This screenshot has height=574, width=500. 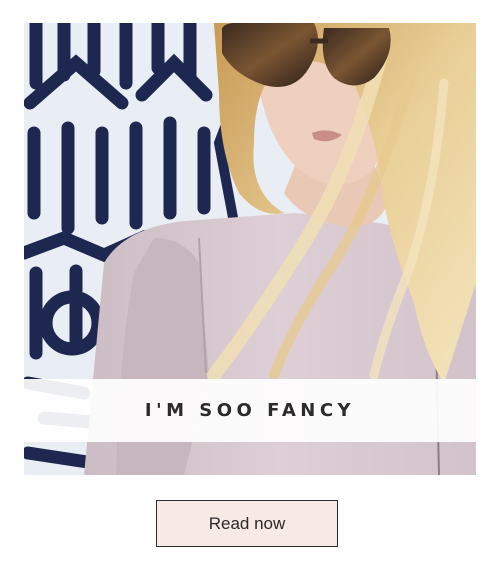 What do you see at coordinates (247, 523) in the screenshot?
I see `read-now-button: Read now` at bounding box center [247, 523].